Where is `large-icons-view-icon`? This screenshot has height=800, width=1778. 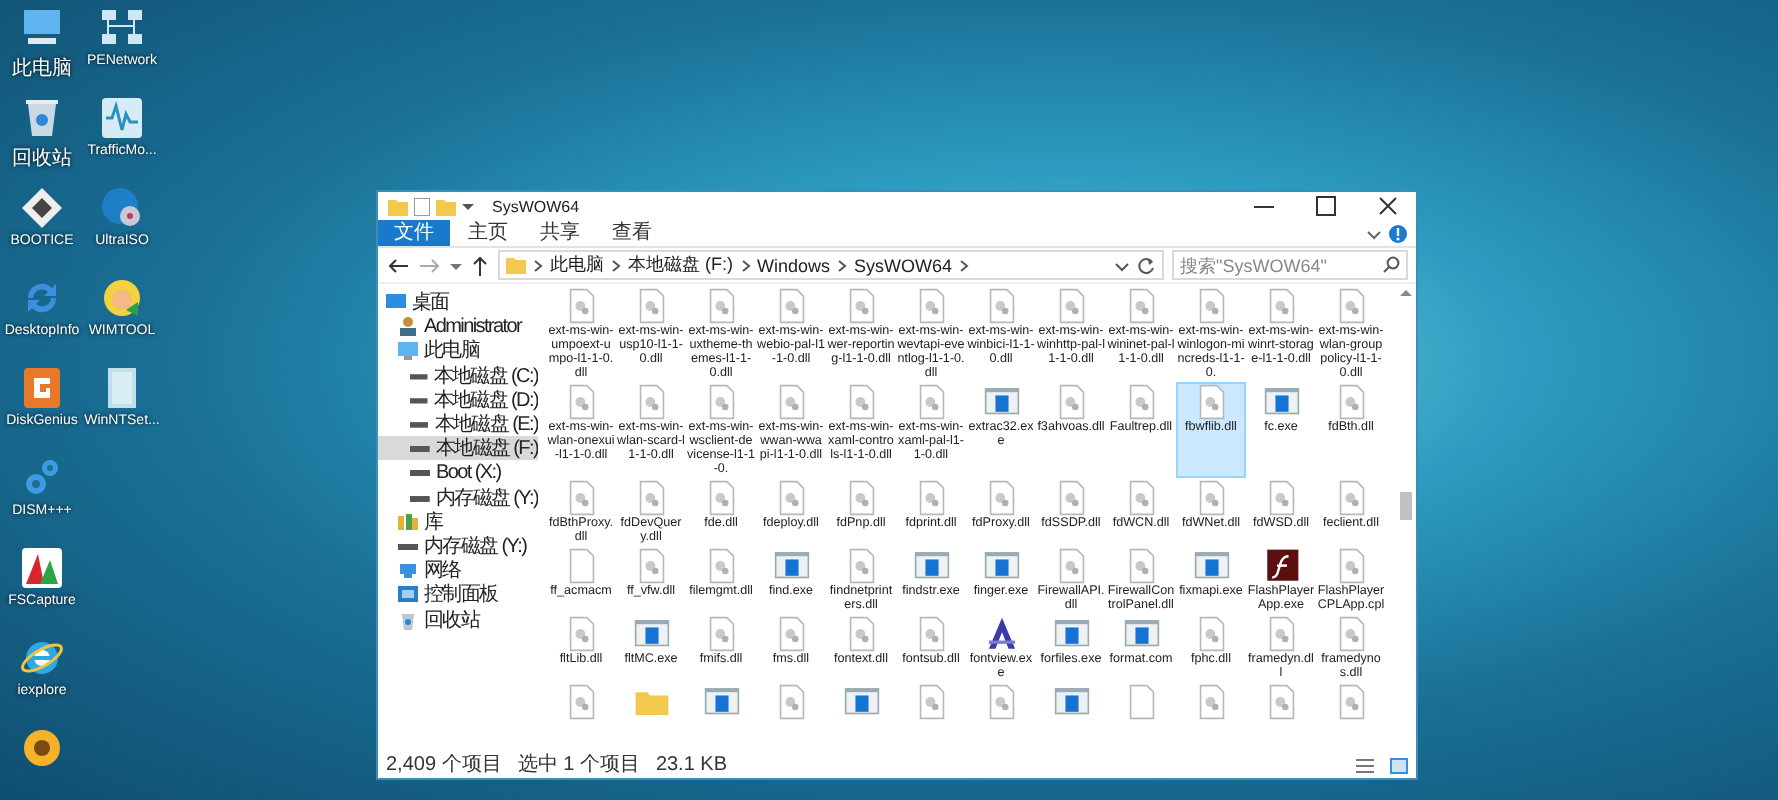 large-icons-view-icon is located at coordinates (1399, 766).